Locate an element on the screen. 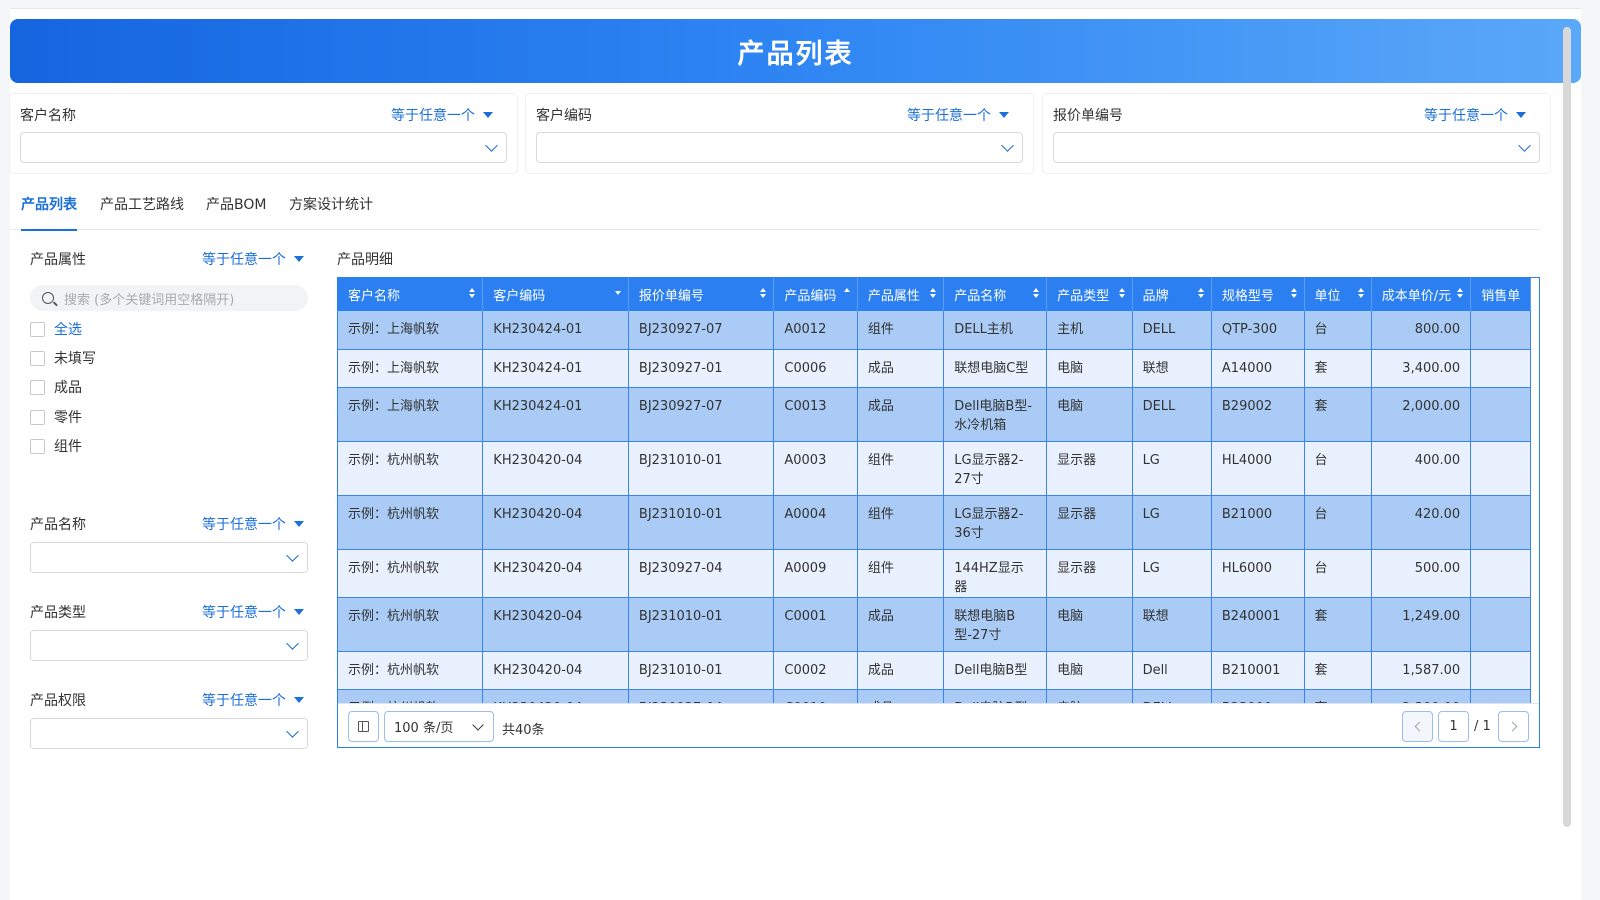  table-cell: Dell电脑B型 is located at coordinates (995, 696).